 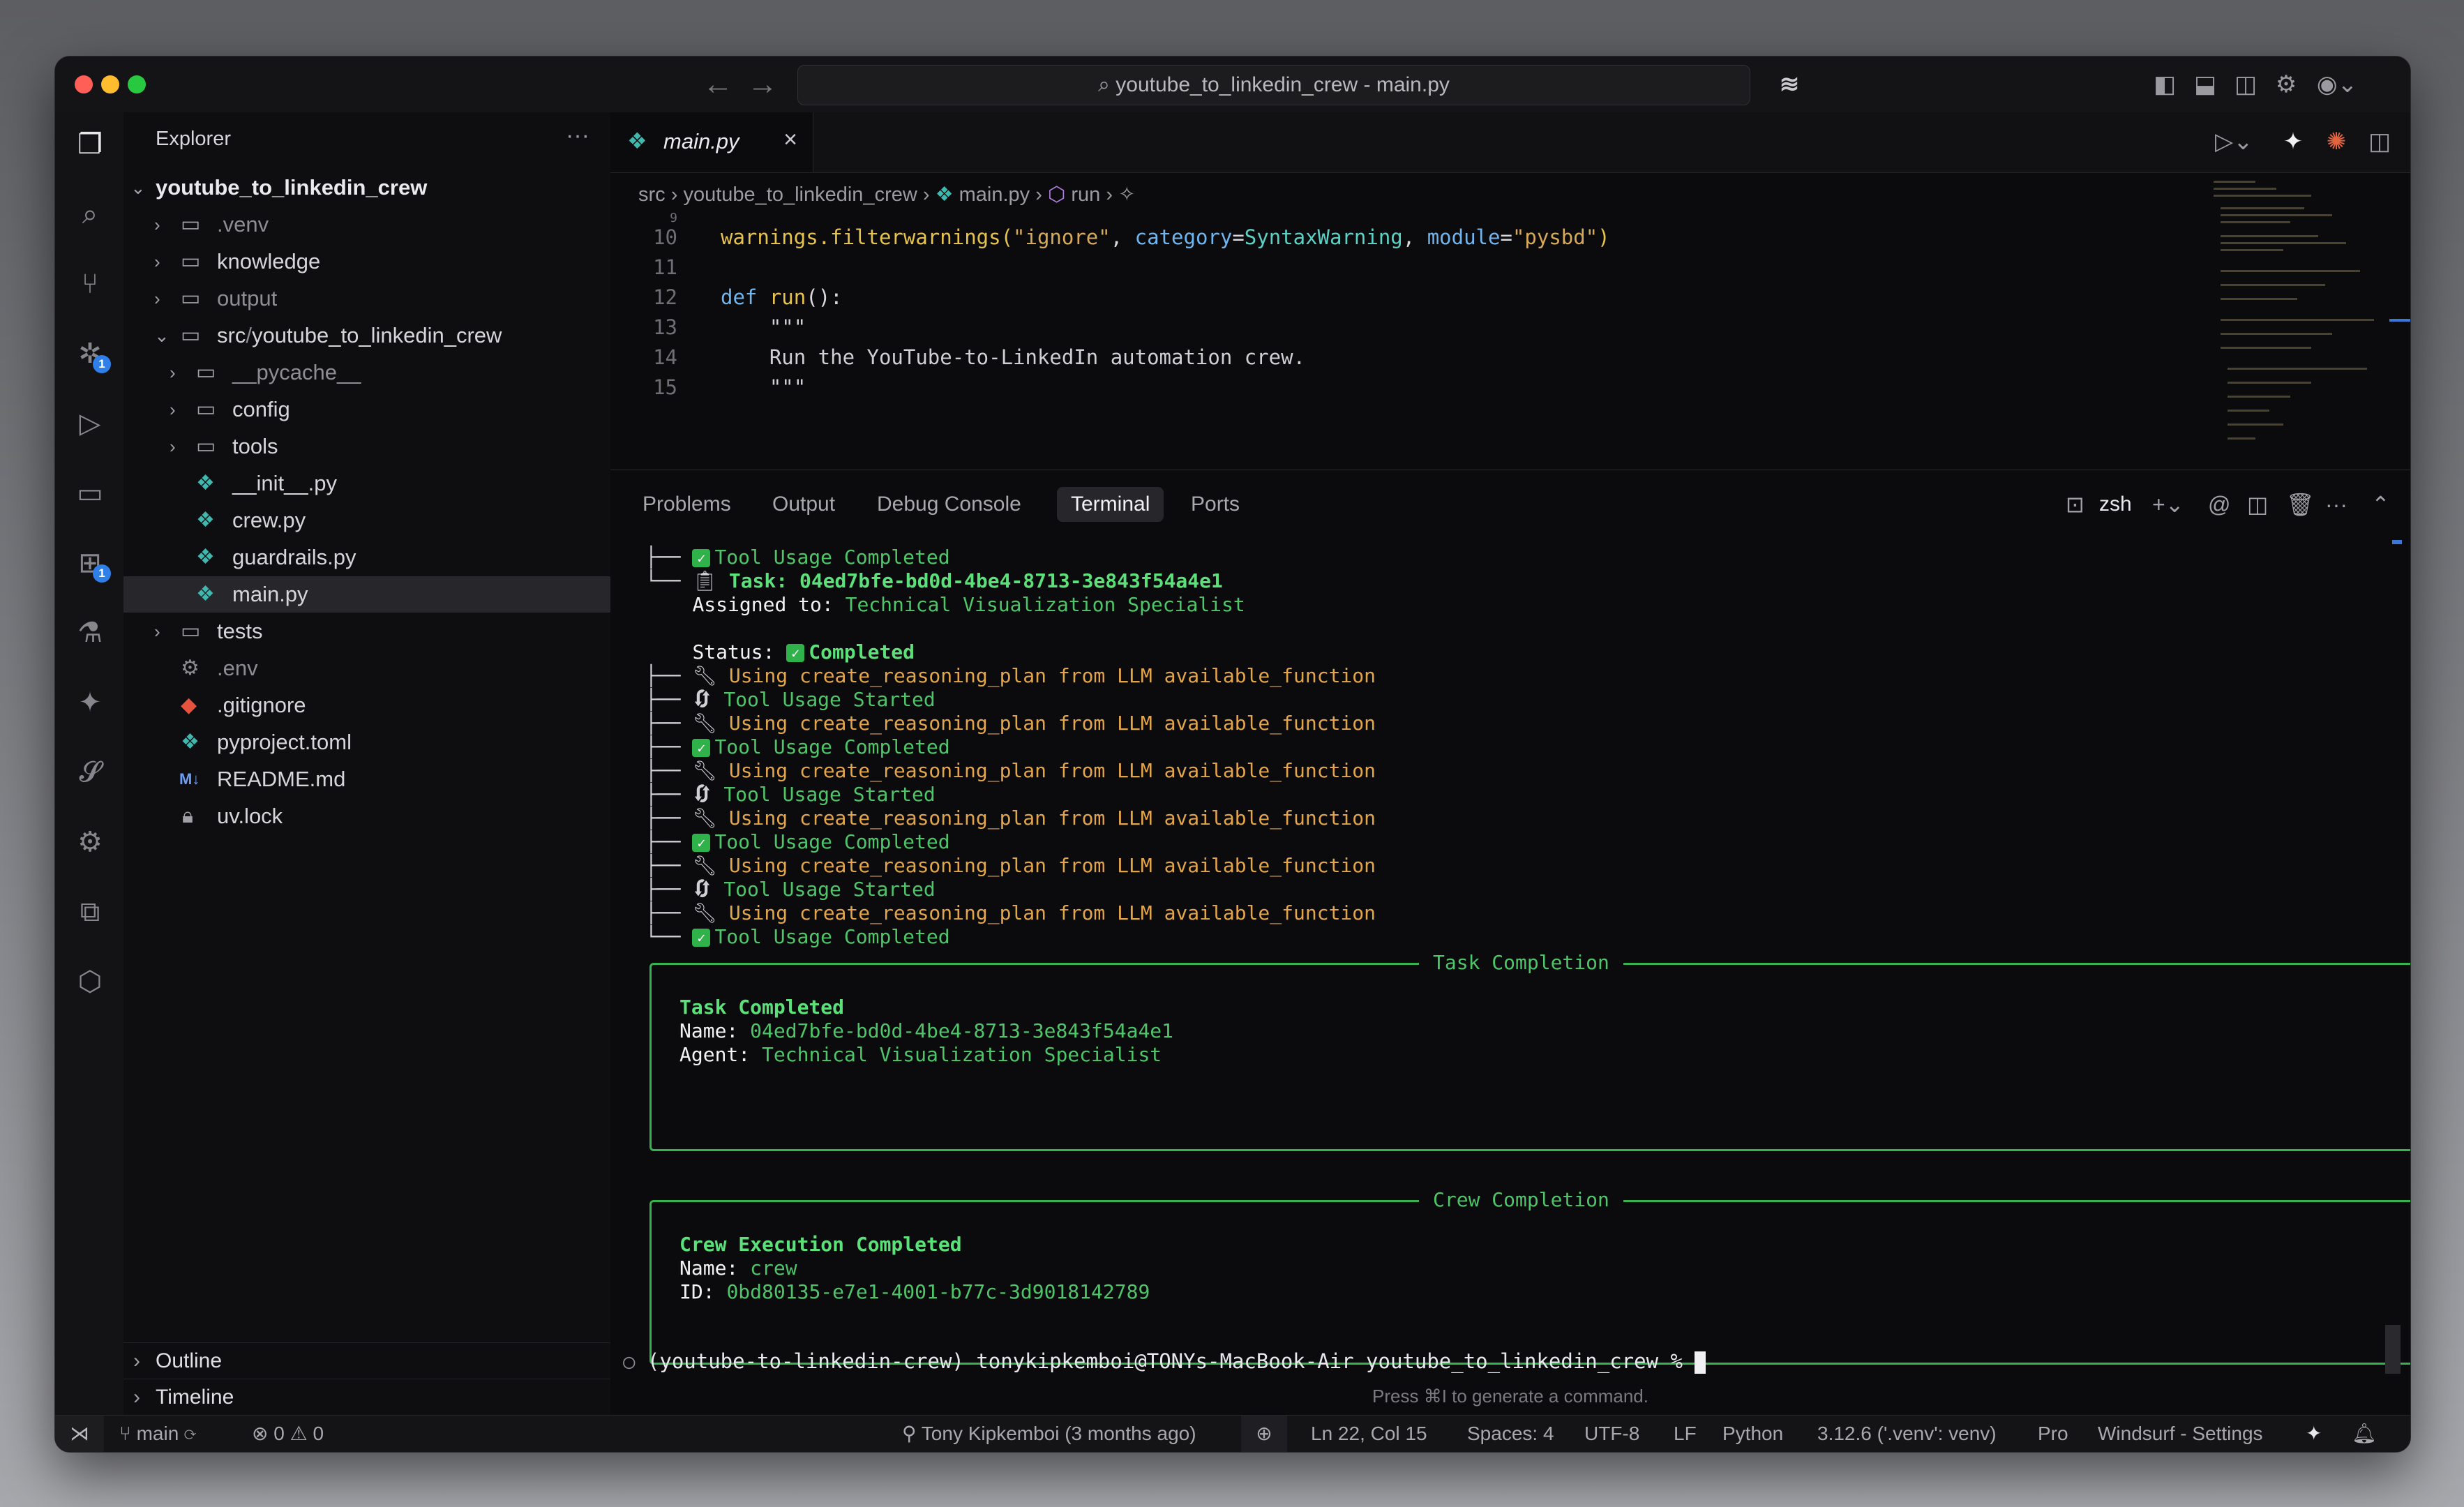 I want to click on tab-output: Output, so click(x=803, y=504).